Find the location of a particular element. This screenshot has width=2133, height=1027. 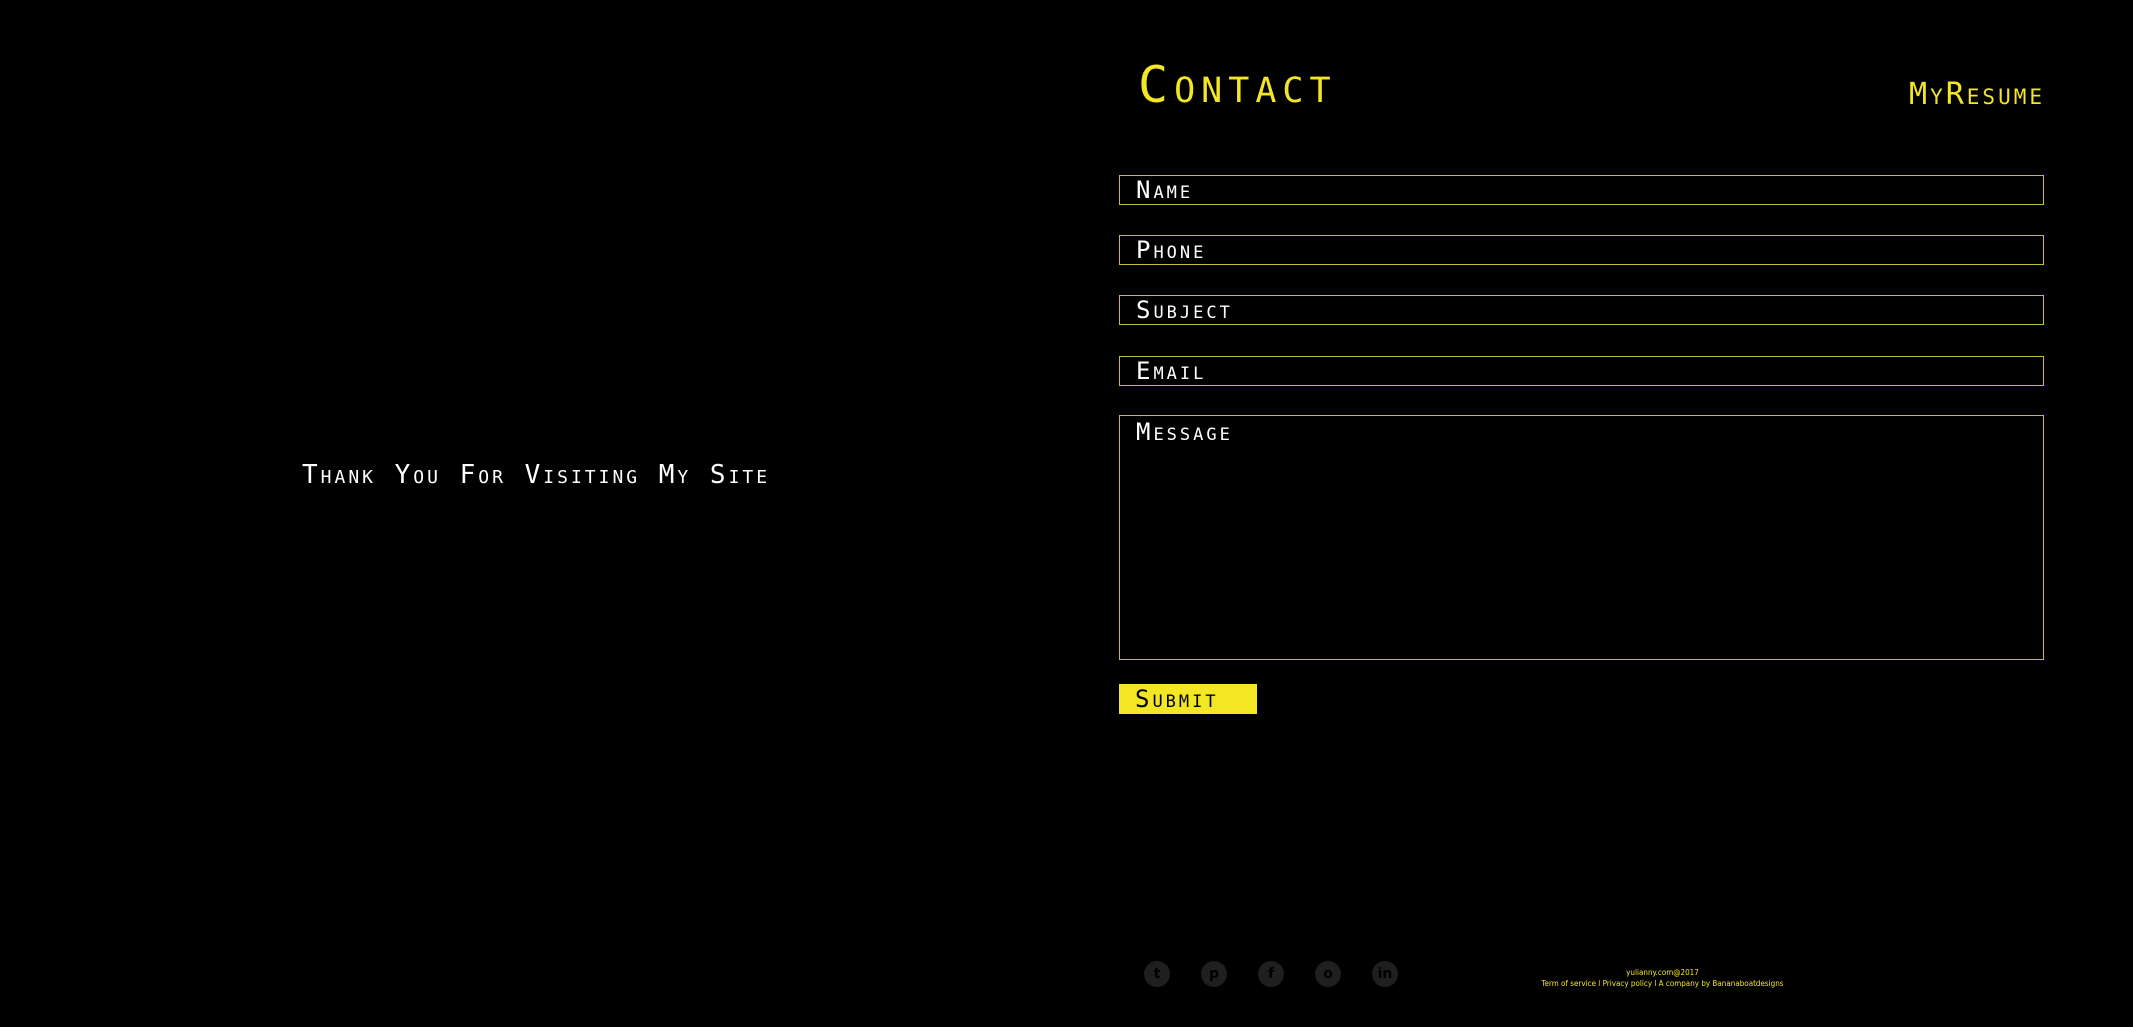

message-field is located at coordinates (1581, 537).